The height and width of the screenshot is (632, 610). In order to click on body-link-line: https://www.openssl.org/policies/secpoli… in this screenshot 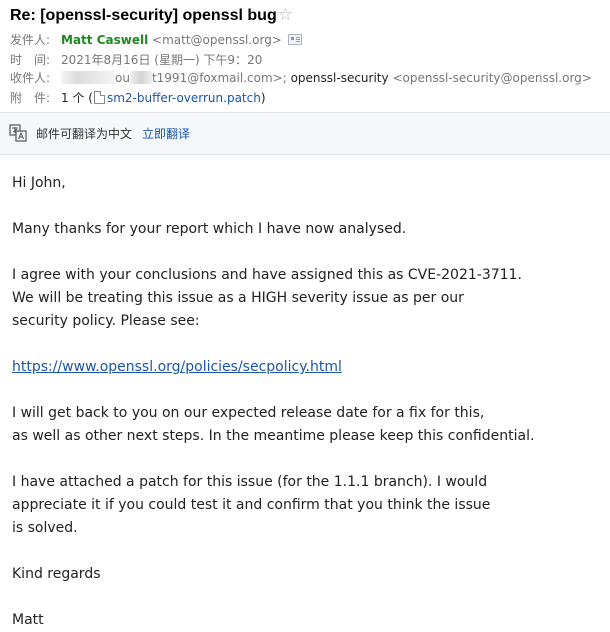, I will do `click(307, 367)`.